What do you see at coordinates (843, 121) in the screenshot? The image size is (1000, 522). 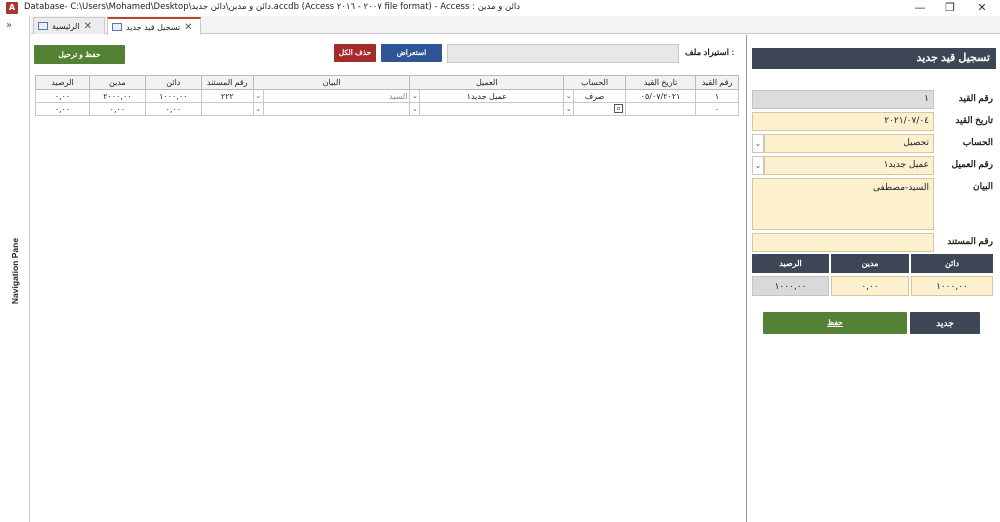 I see `entry-date-field: ٢٠٢١/٠٧/٠٤` at bounding box center [843, 121].